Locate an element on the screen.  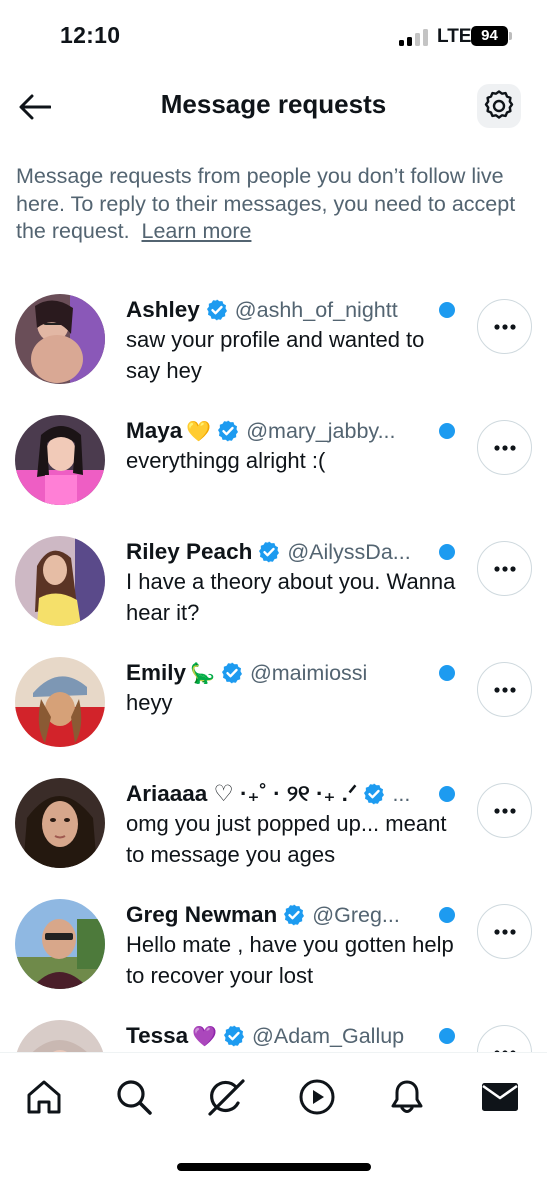
status-bar: 12:10 LTE 94 is located at coordinates (273, 36).